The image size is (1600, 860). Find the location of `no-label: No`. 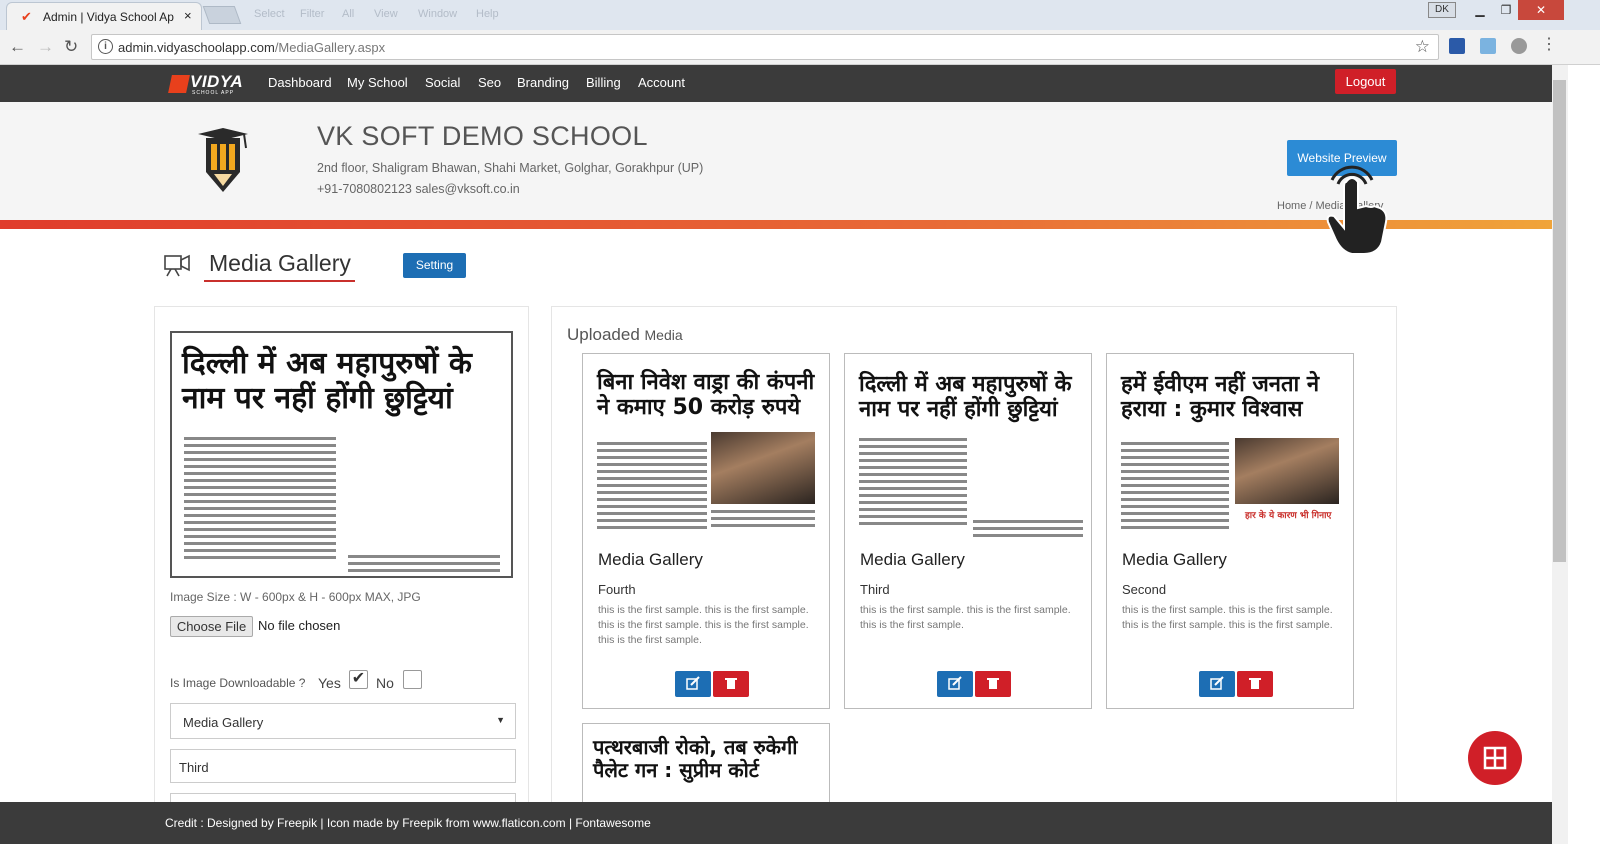

no-label: No is located at coordinates (385, 683).